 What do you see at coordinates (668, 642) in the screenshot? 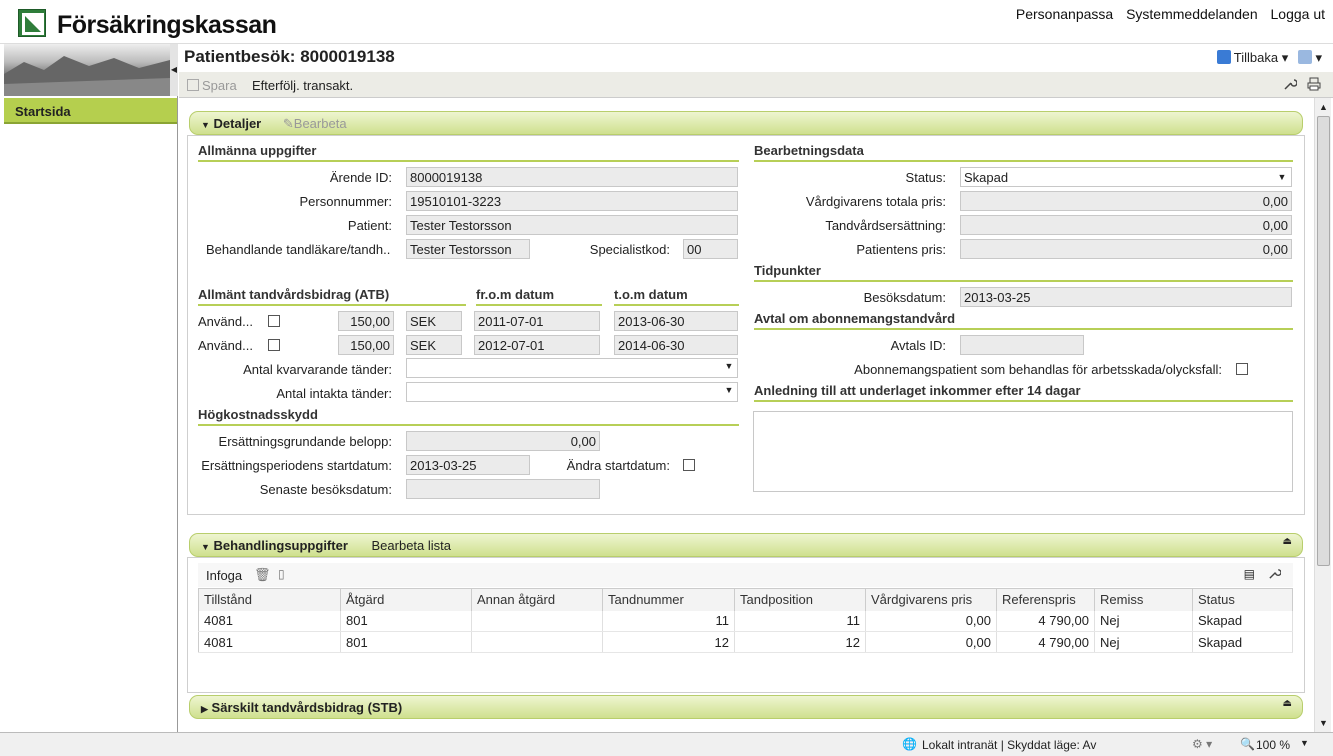
I see `cell-tandnummer: 12` at bounding box center [668, 642].